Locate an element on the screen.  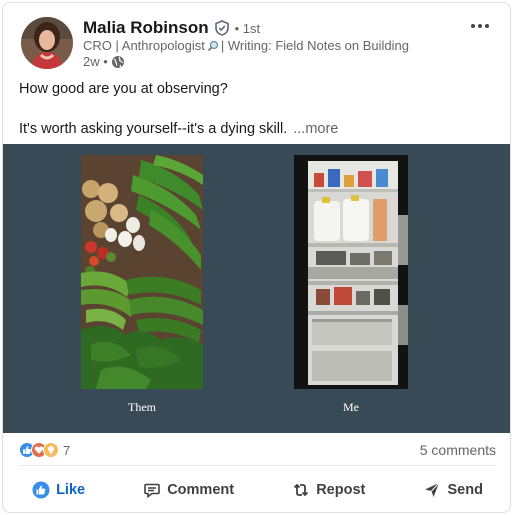
vegetables-photo is located at coordinates (142, 272).